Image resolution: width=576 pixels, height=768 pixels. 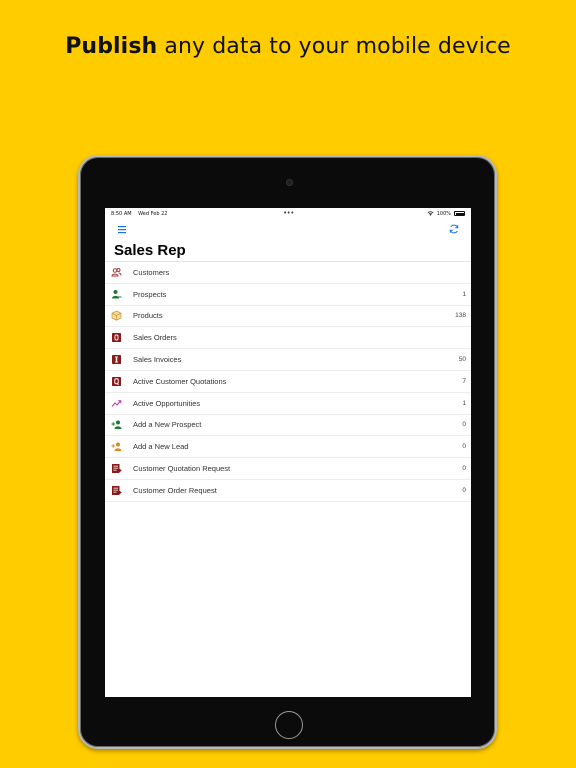 What do you see at coordinates (454, 229) in the screenshot?
I see `refresh-icon` at bounding box center [454, 229].